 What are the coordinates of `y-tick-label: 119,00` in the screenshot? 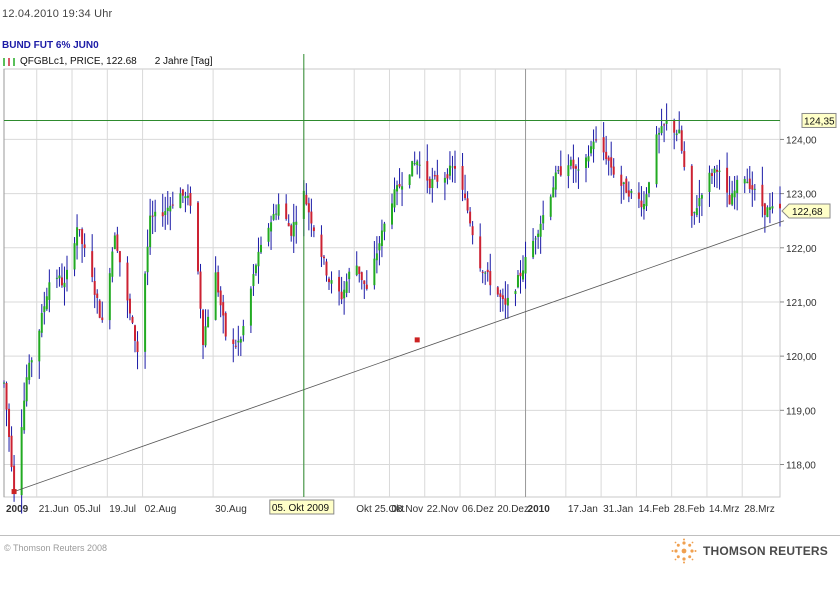 It's located at (801, 411).